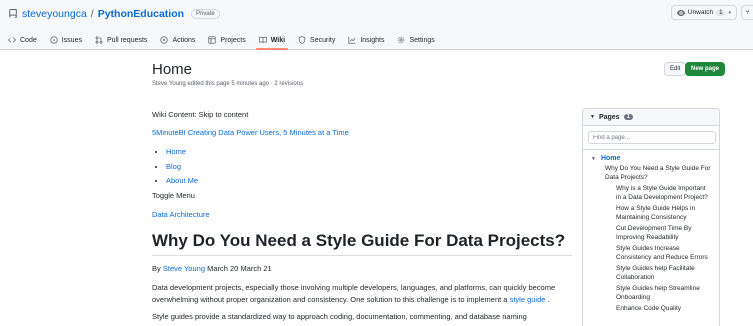 This screenshot has width=753, height=326. I want to click on site-menu: Home Blog About Me, so click(182, 167).